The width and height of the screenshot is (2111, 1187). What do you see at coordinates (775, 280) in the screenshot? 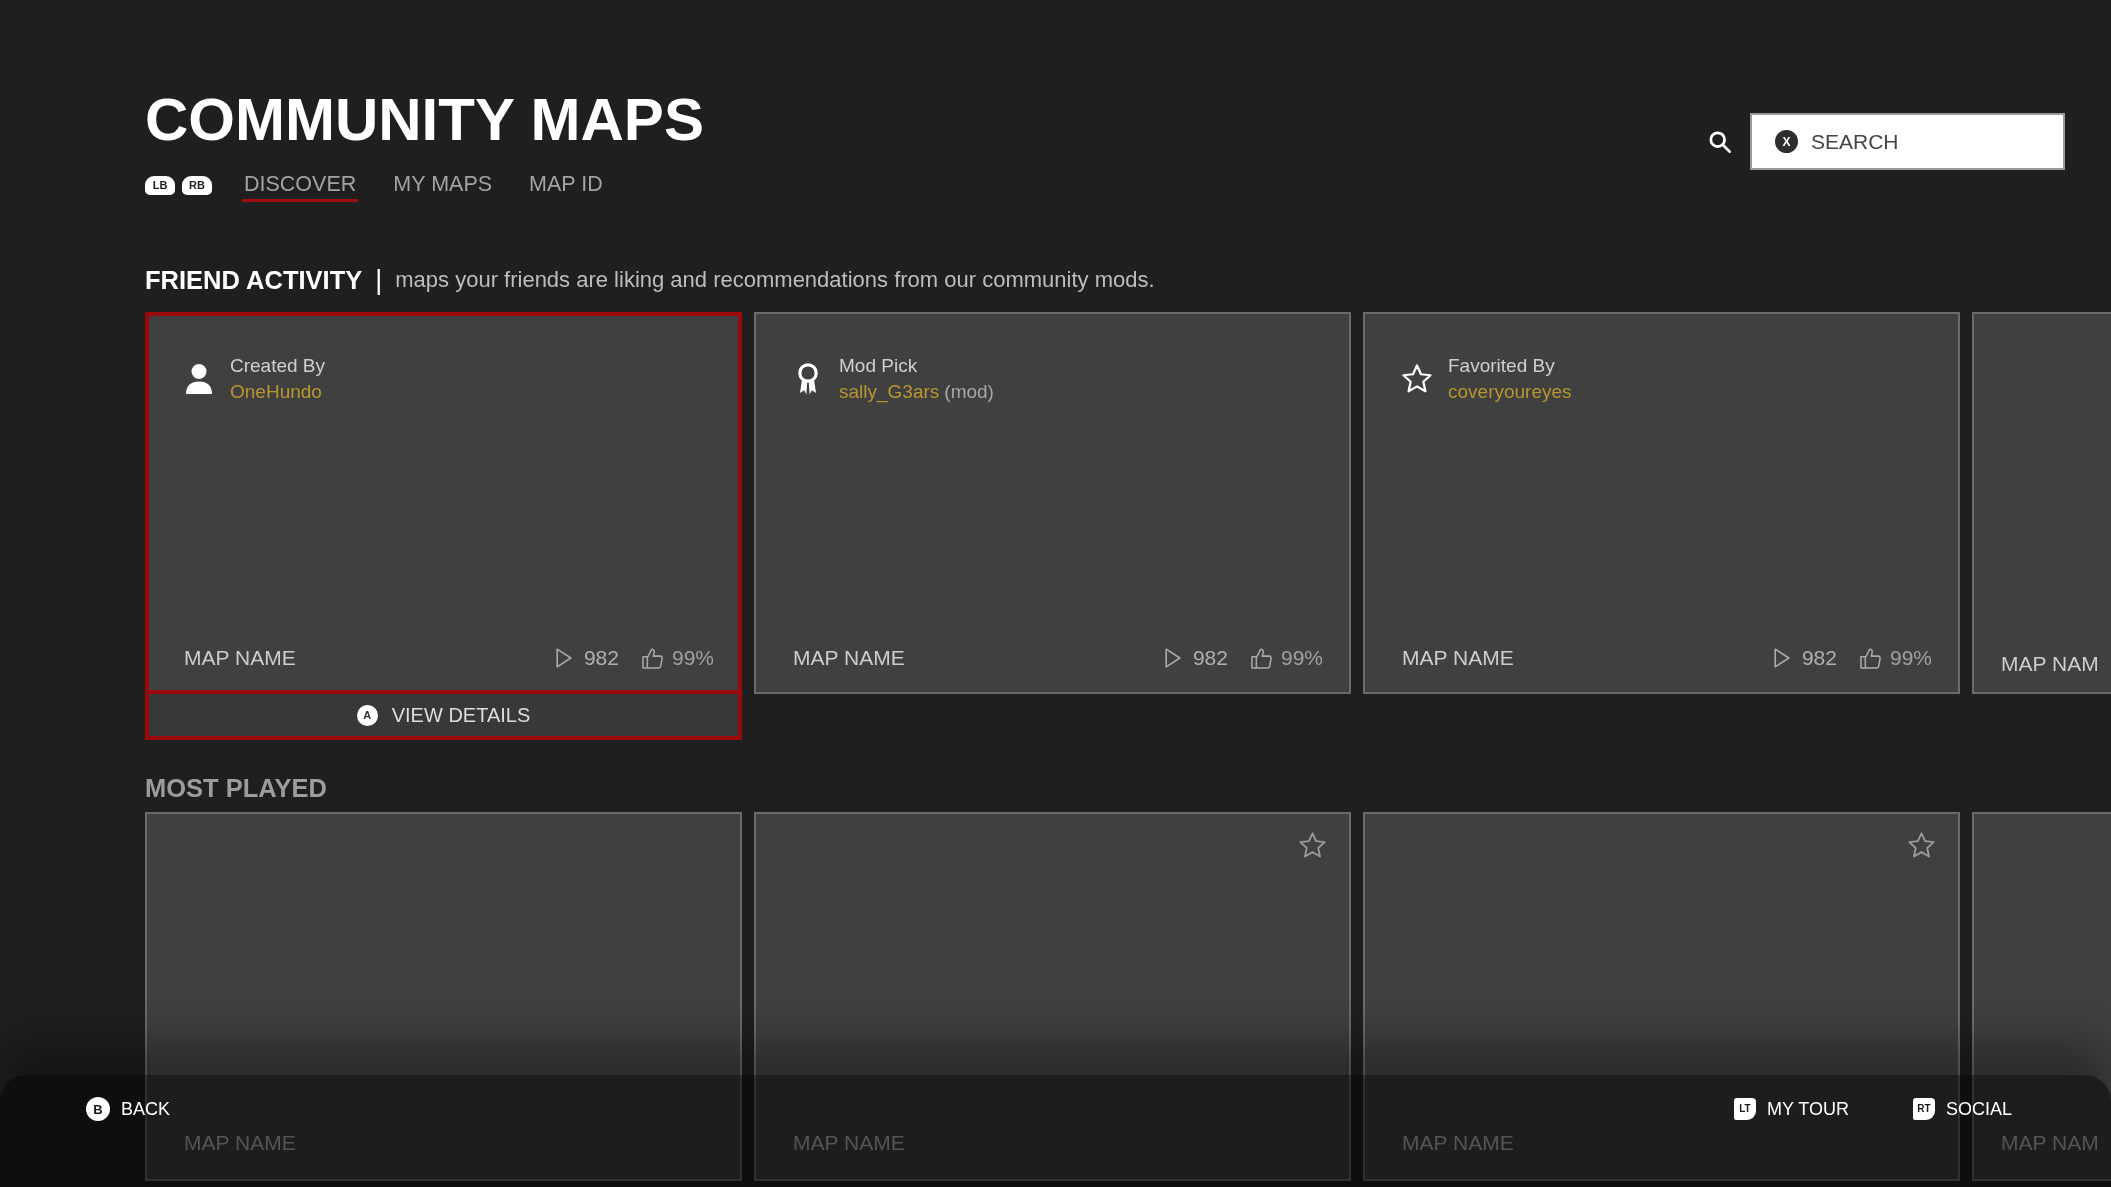
I see `section-description: maps your friends are liking and recommendations from our community mods.` at bounding box center [775, 280].